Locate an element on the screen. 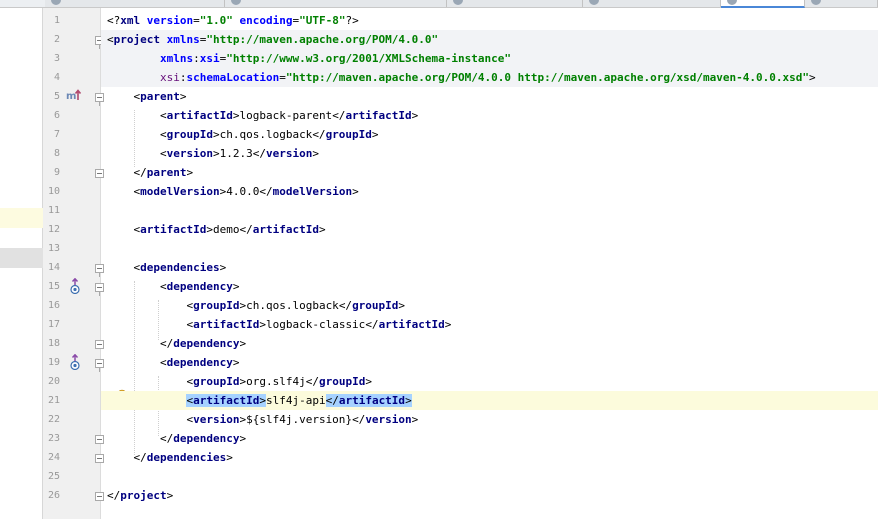 Image resolution: width=878 pixels, height=519 pixels. code-line: <parent> is located at coordinates (489, 96).